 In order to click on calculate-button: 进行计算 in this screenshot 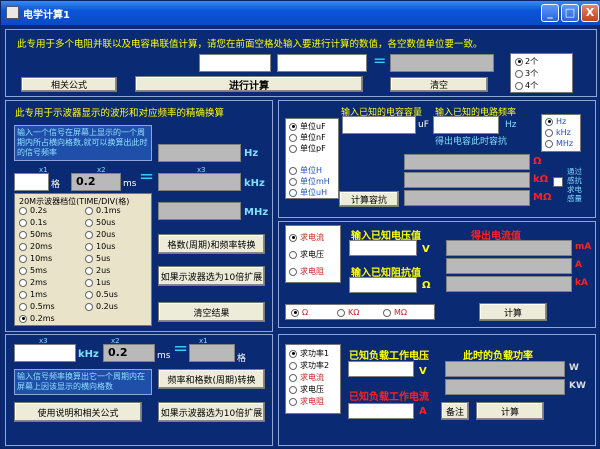, I will do `click(249, 84)`.